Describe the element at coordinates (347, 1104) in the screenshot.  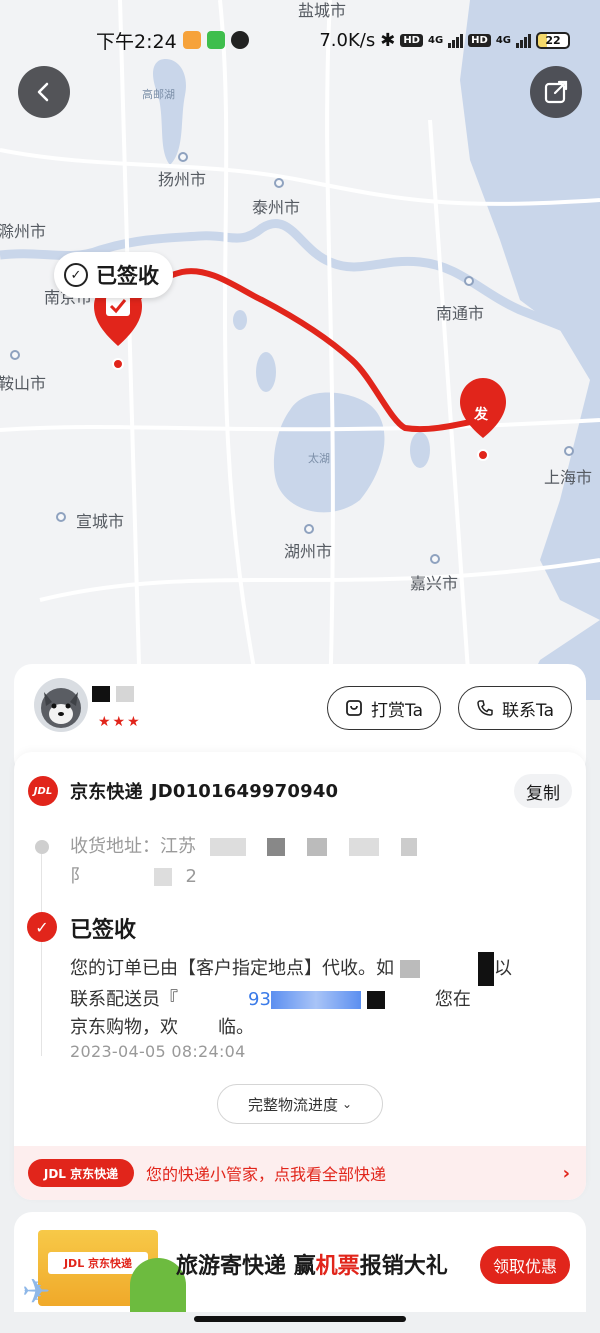
I see `chevron-down-icon: ⌄` at that location.